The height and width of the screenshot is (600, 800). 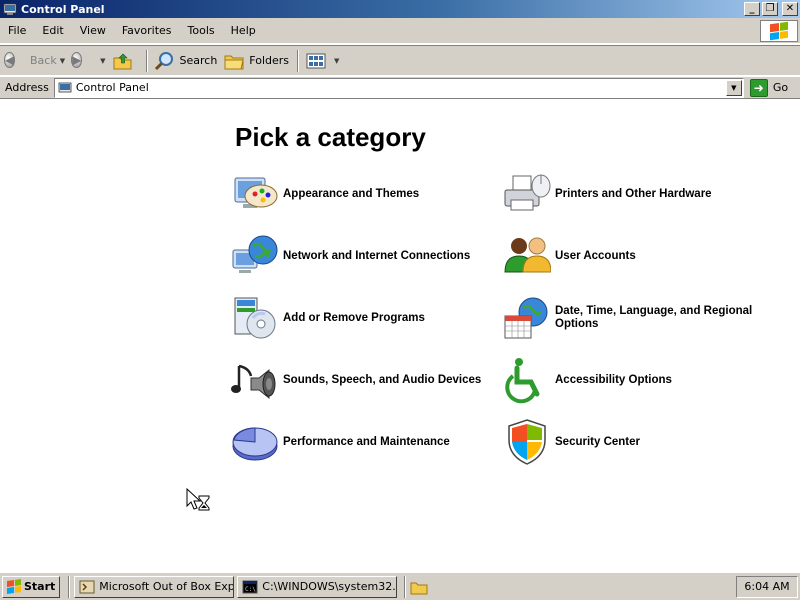 I want to click on search-label: Search, so click(x=198, y=60).